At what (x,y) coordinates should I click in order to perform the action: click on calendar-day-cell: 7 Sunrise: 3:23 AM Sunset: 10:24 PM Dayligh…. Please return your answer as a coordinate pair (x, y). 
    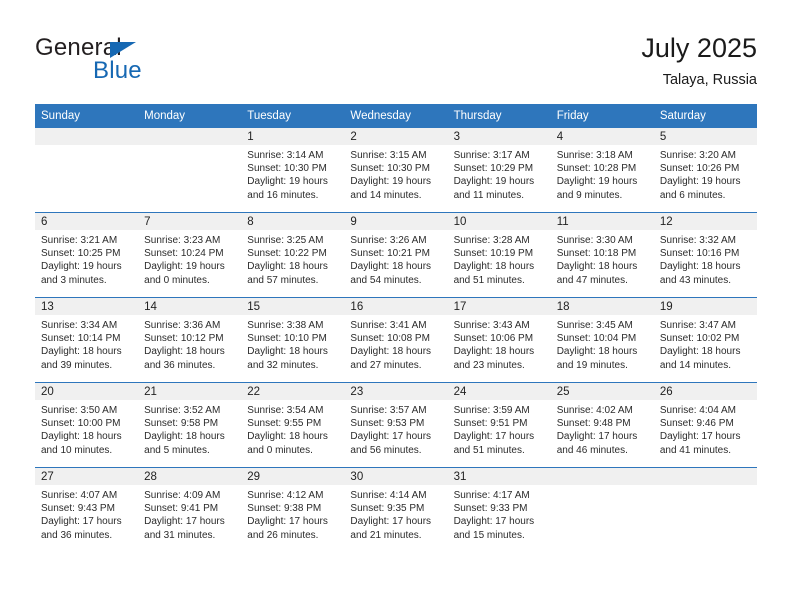
    Looking at the image, I should click on (190, 255).